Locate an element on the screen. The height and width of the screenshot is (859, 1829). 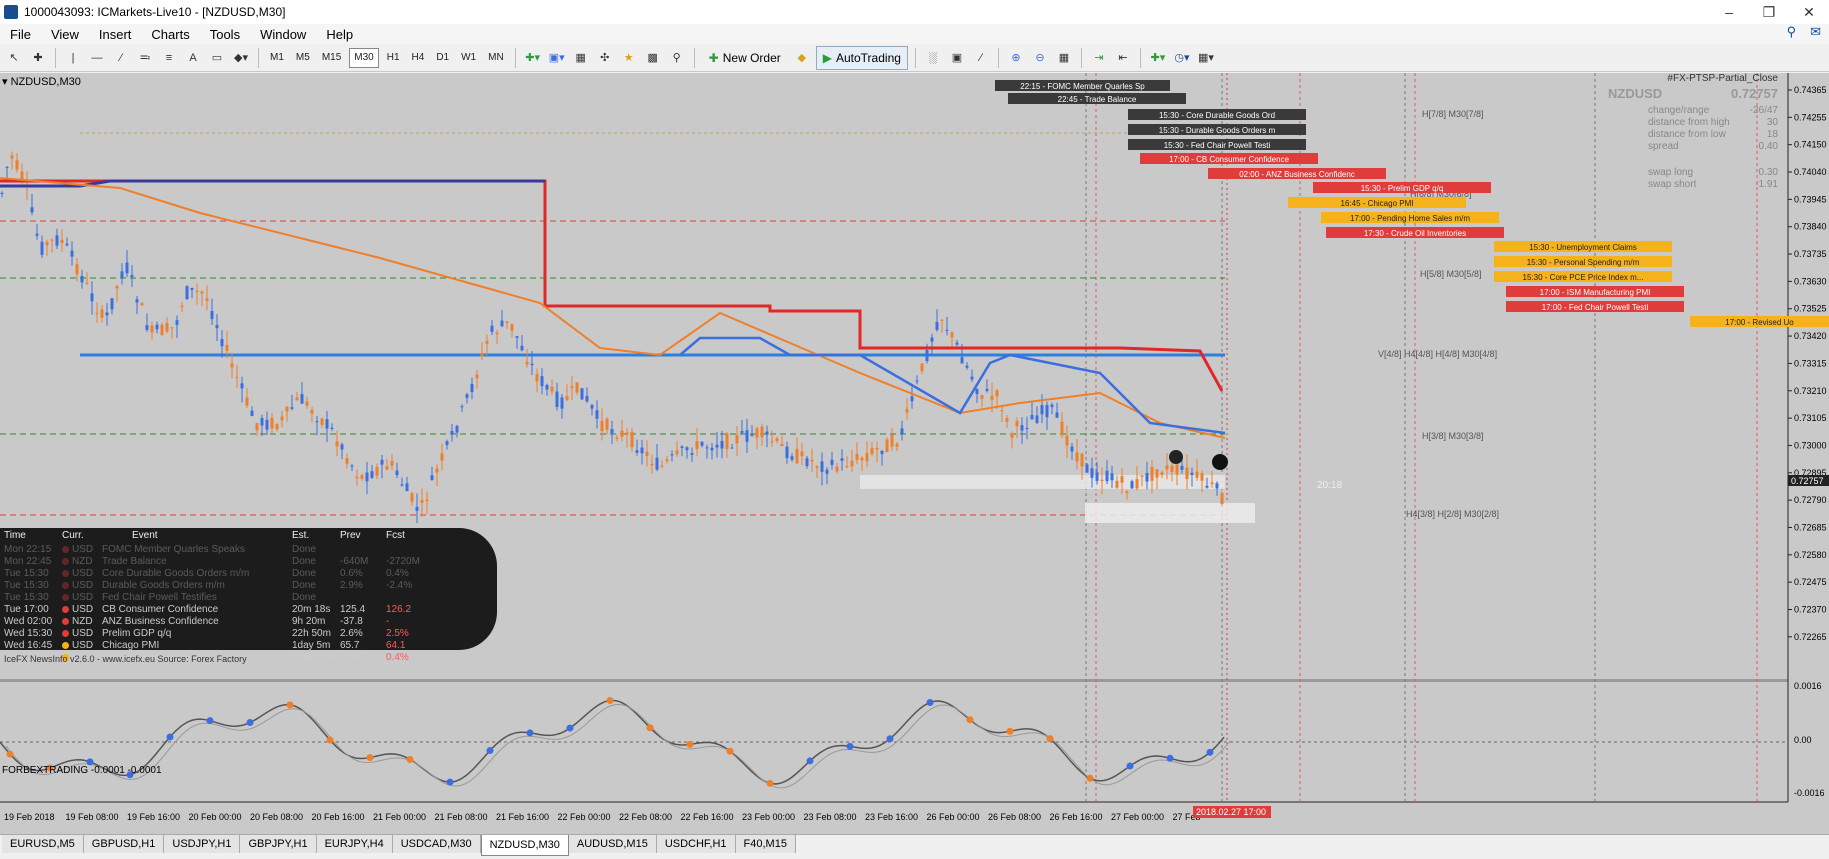
shapes-icon: ◆▾ is located at coordinates (241, 58).